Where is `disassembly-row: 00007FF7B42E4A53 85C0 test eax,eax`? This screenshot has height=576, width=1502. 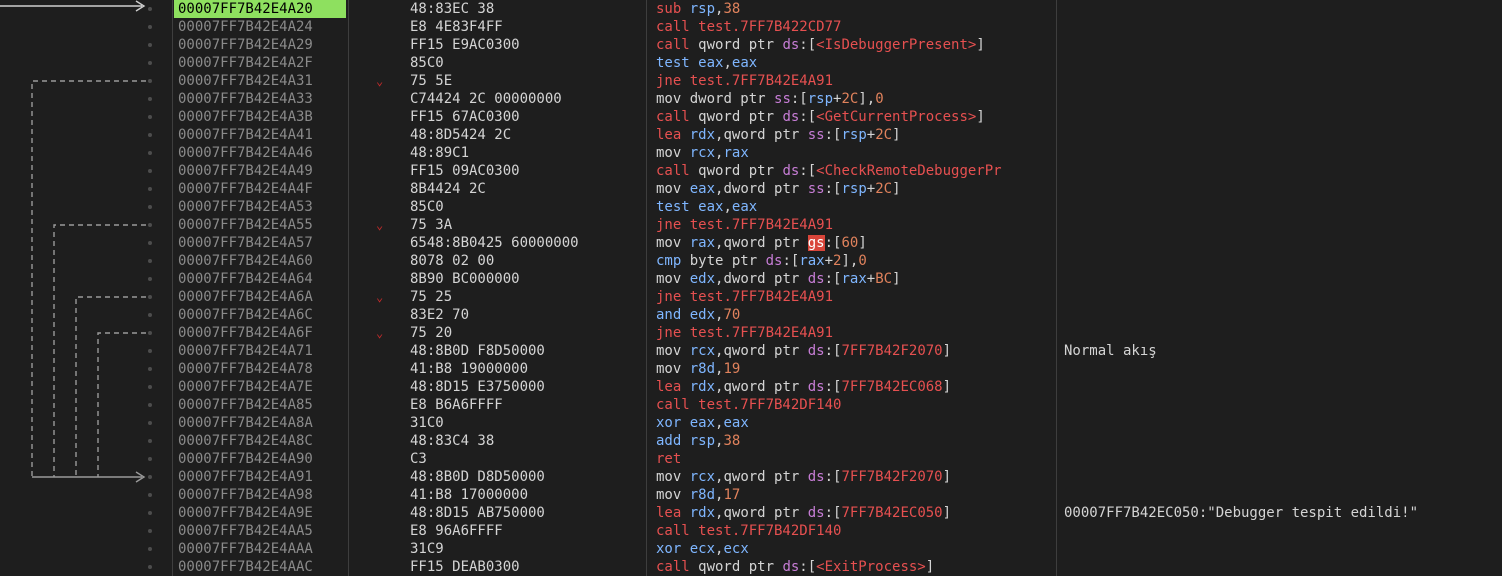
disassembly-row: 00007FF7B42E4A53 85C0 test eax,eax is located at coordinates (751, 207).